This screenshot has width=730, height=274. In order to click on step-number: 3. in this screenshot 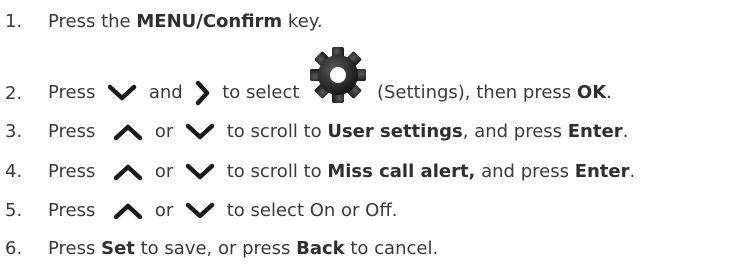, I will do `click(14, 131)`.